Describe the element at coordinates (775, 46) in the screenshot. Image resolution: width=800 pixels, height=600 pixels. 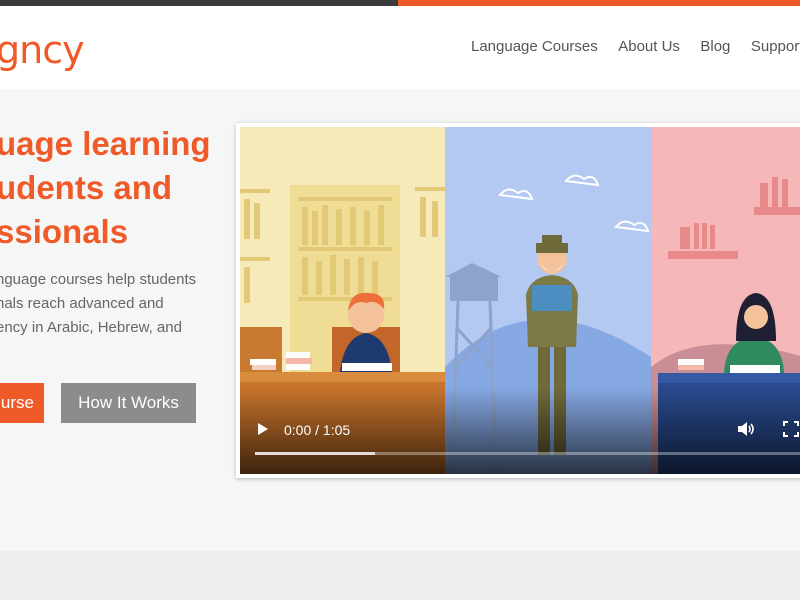
I see `nav-support: Support` at that location.